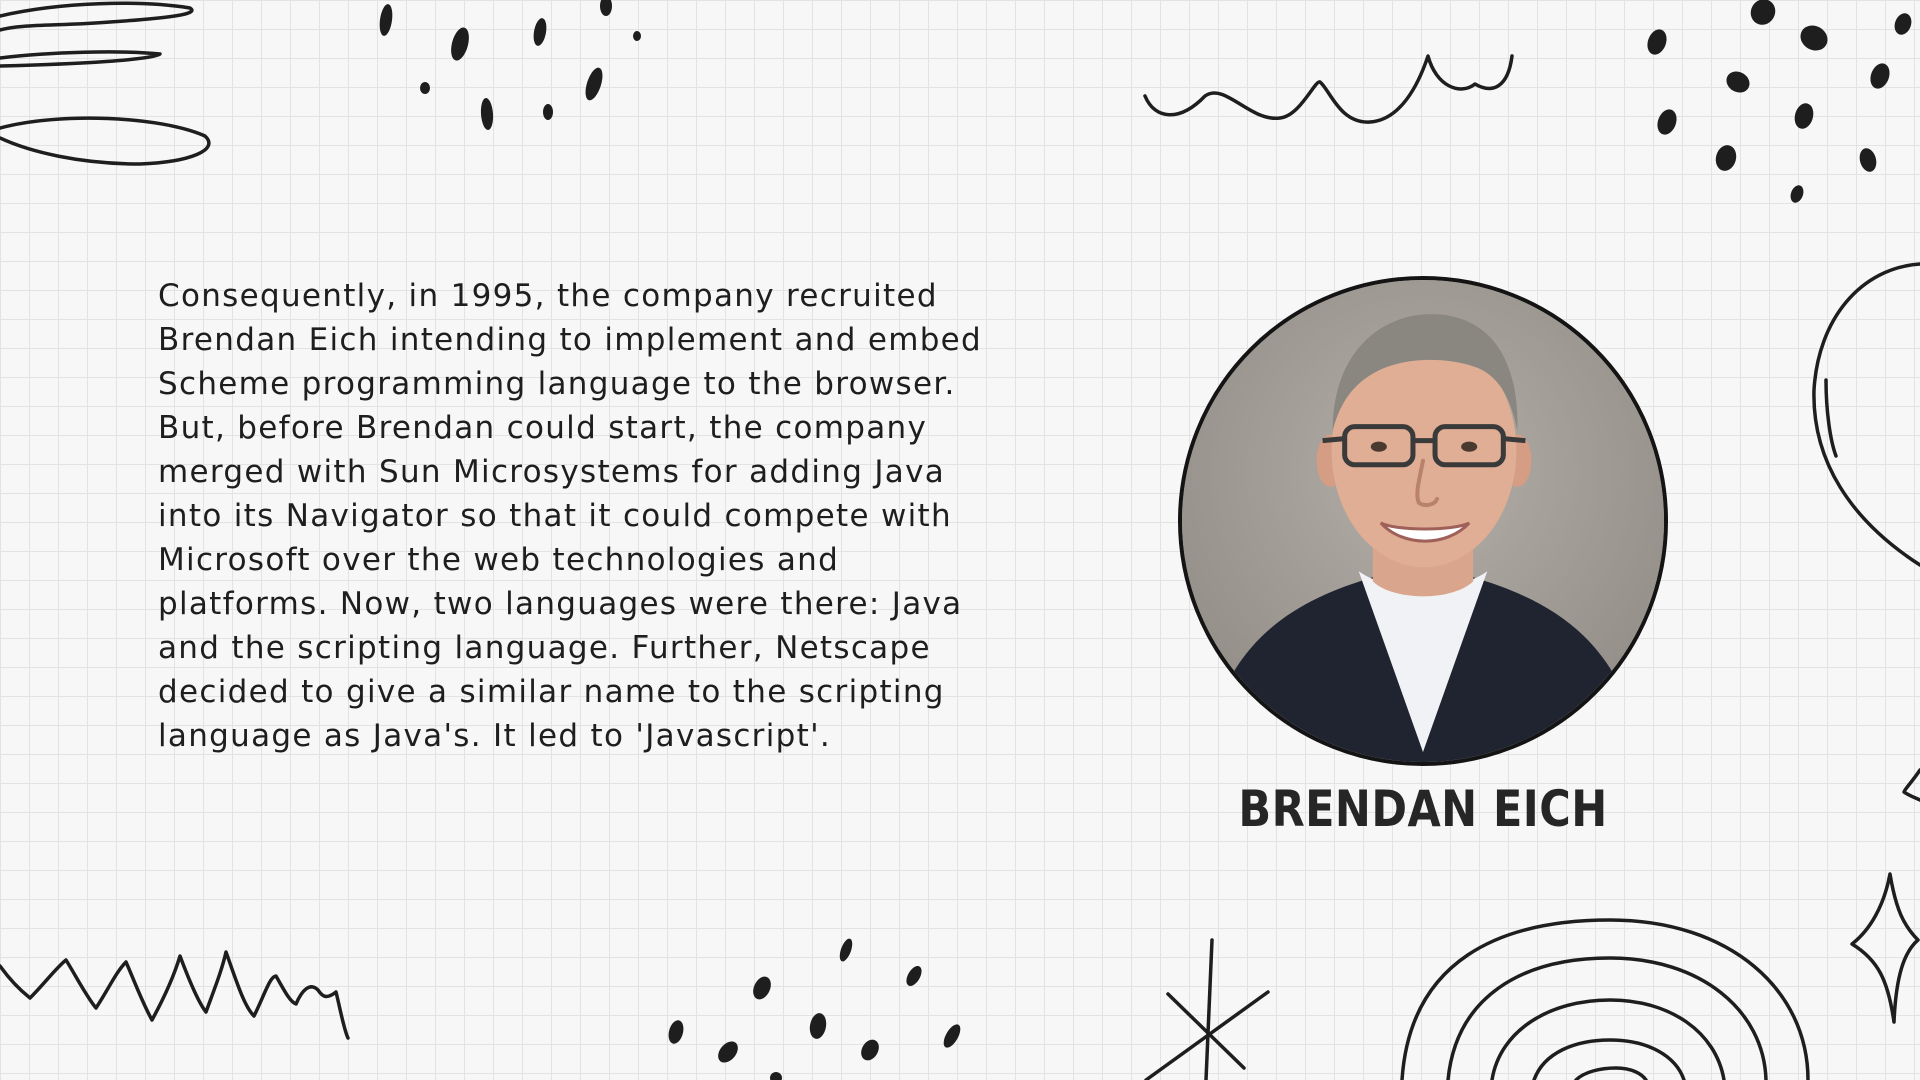  Describe the element at coordinates (175, 995) in the screenshot. I see `zigzag-scribble-icon` at that location.